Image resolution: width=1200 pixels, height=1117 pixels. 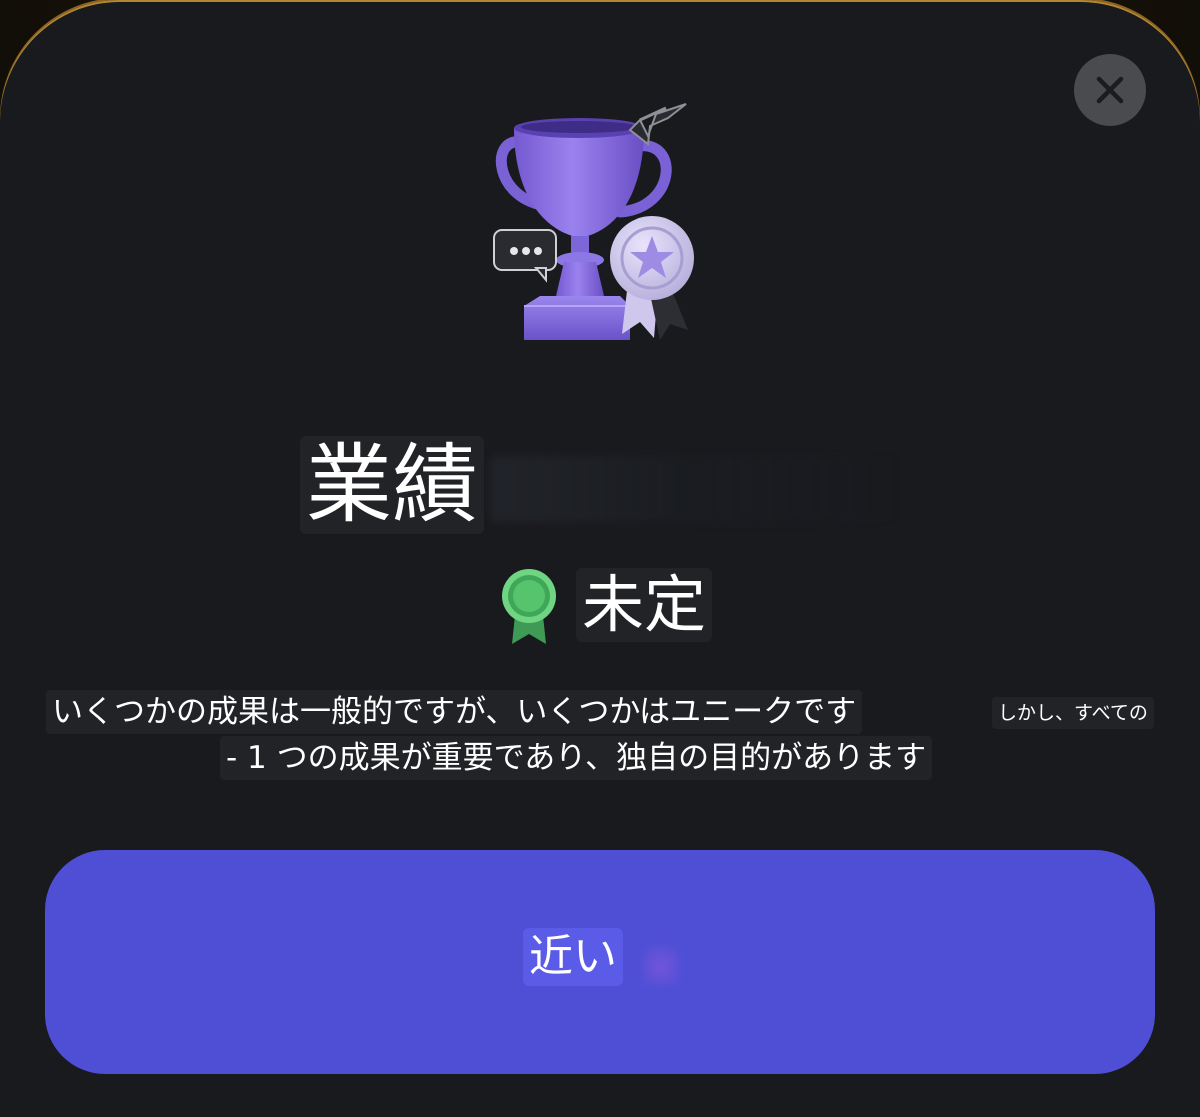 I want to click on description-line-2: - 1 つの成果が重要であり、独自の目的があります, so click(x=576, y=758).